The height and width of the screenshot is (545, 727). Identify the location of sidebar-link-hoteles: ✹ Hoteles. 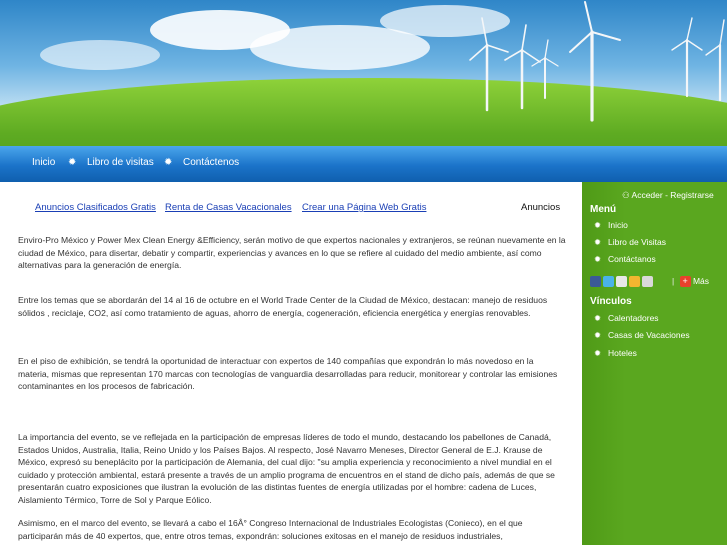
(615, 353).